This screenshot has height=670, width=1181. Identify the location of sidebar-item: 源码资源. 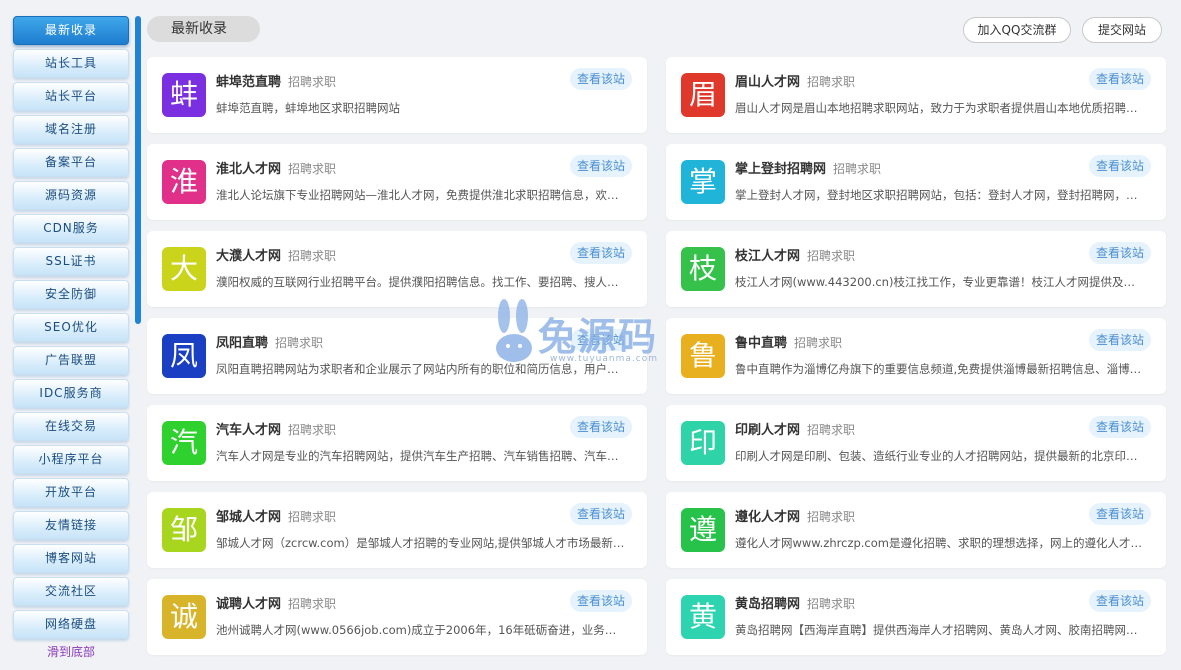
(71, 195).